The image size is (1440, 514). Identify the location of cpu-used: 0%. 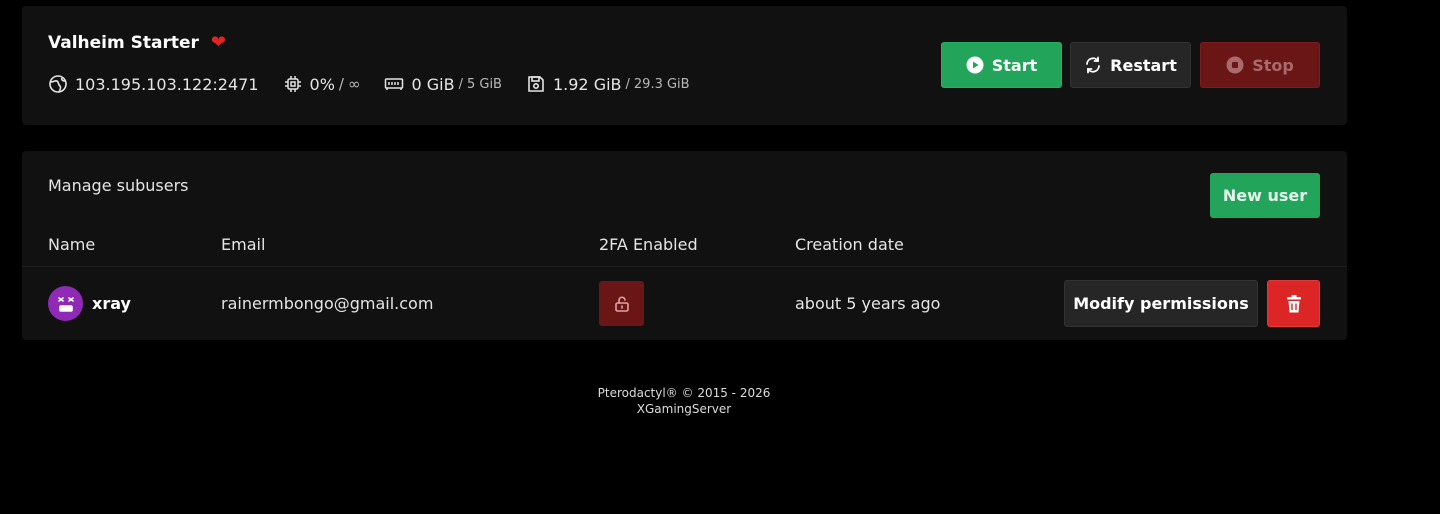
(322, 84).